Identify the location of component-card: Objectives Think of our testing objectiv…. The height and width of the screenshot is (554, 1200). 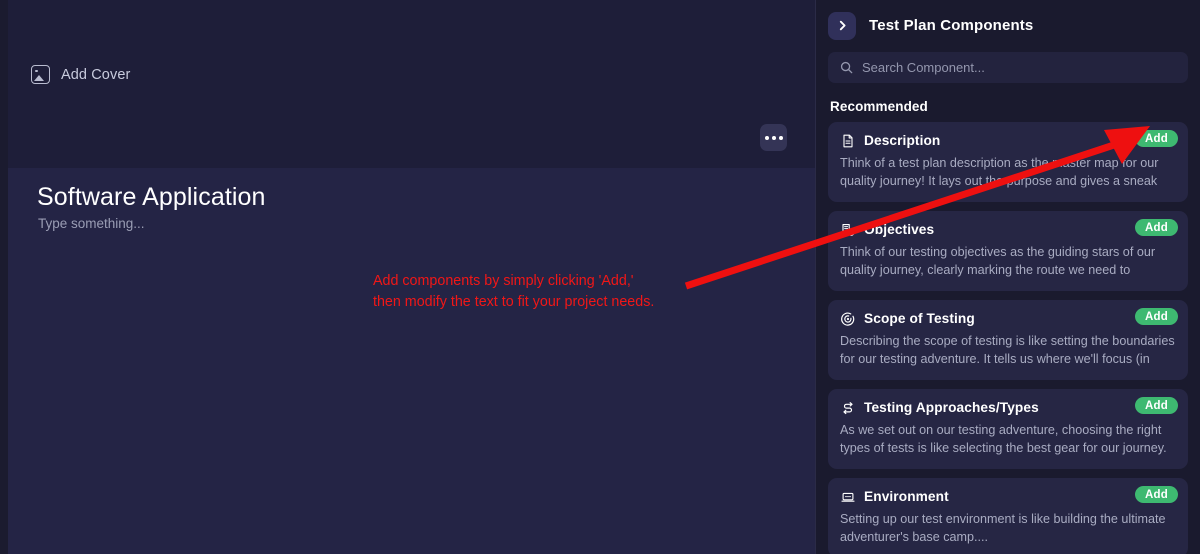
(1008, 251).